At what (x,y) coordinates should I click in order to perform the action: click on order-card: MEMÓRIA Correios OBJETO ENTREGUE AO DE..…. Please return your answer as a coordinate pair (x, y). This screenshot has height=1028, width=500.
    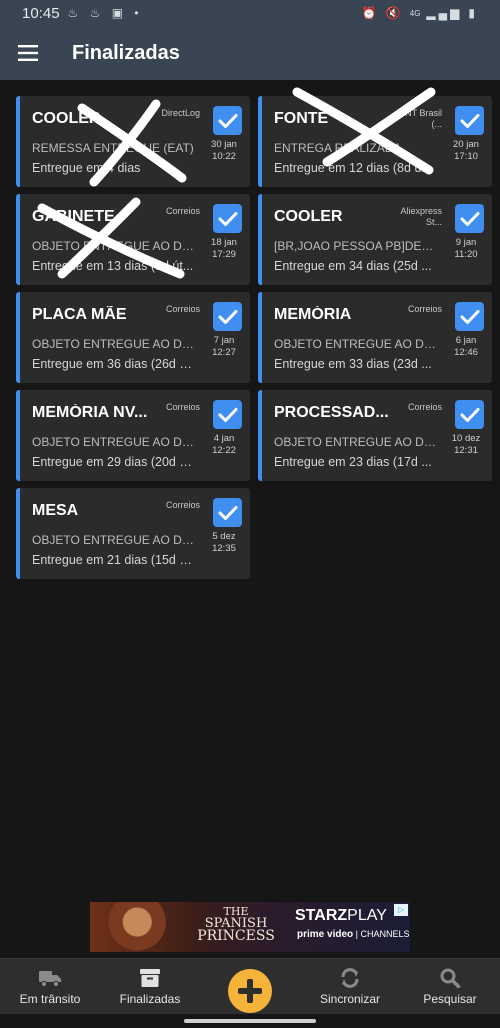
    Looking at the image, I should click on (375, 337).